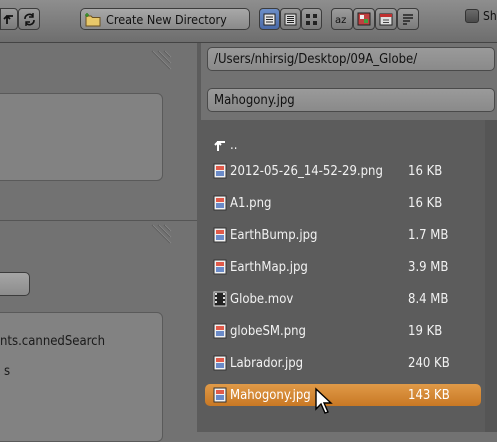 The width and height of the screenshot is (497, 442). I want to click on show-hidden-checkbox, so click(472, 16).